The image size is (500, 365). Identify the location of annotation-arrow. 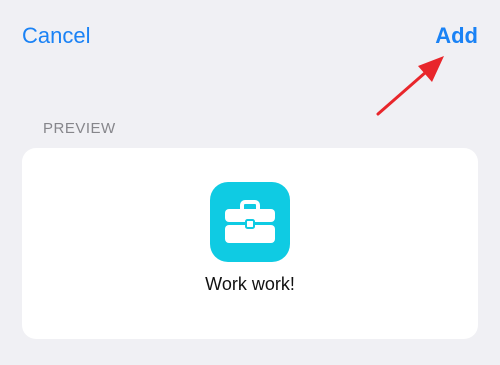
(410, 86).